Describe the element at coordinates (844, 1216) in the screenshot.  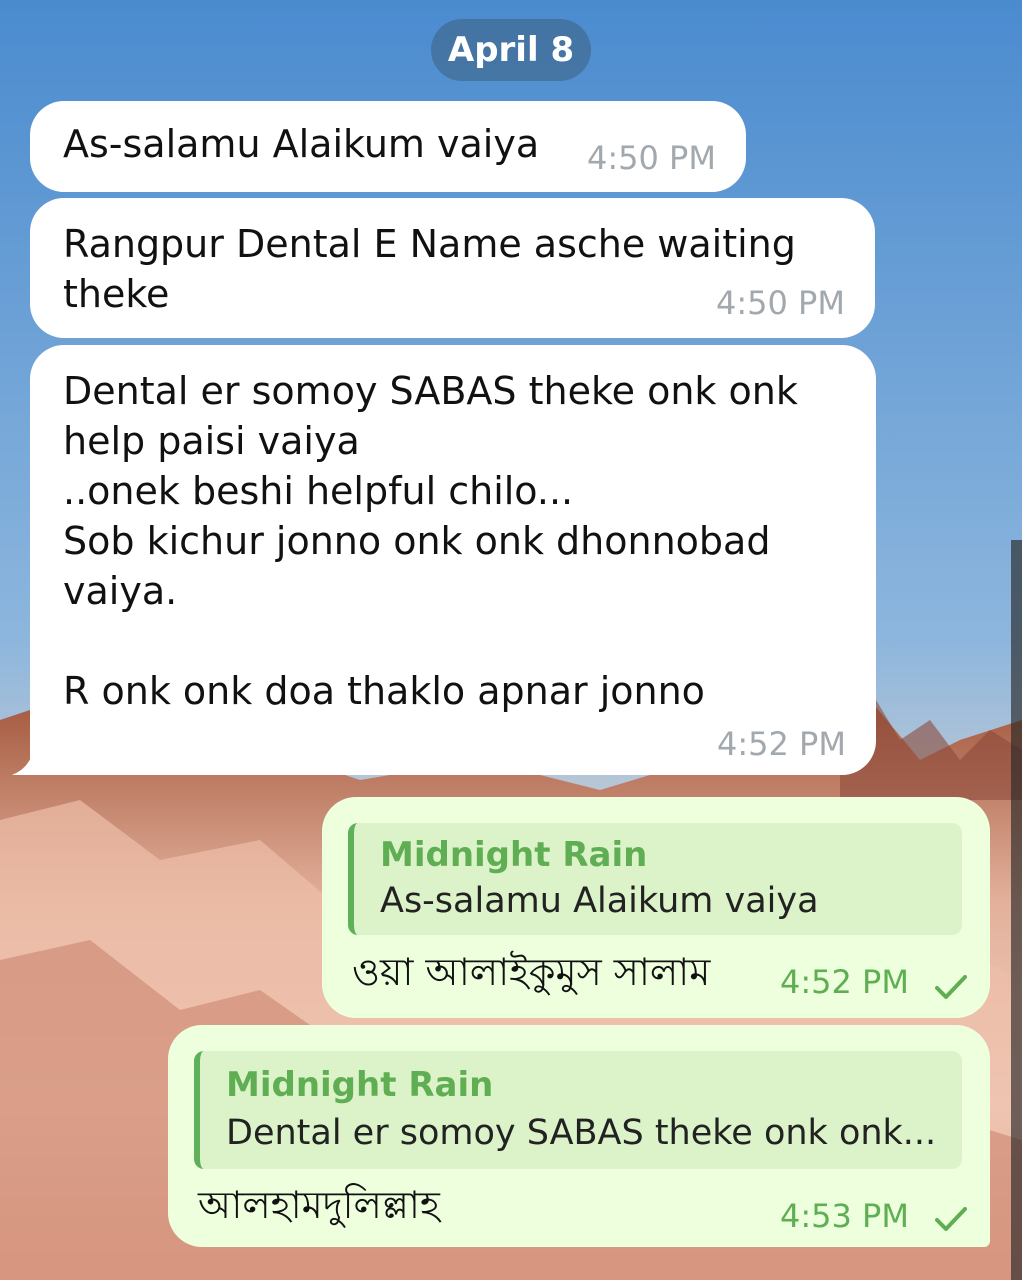
I see `message-time: 4:53 PM` at that location.